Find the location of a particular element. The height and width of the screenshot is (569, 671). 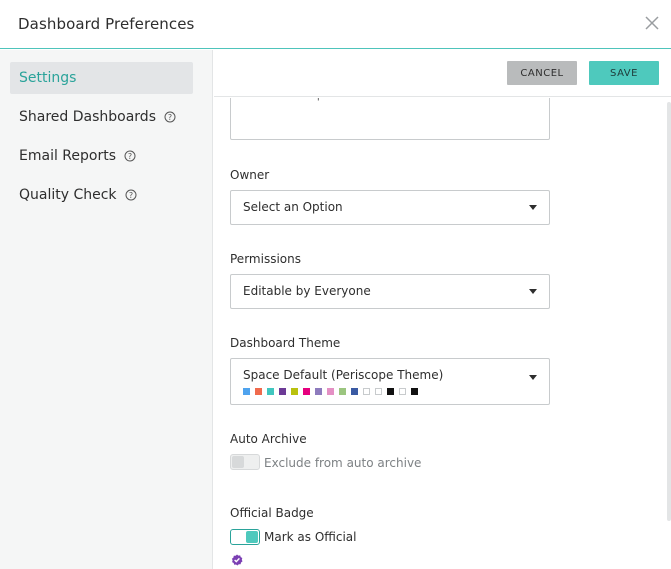

sidebar-item-quality-check: Quality Check ? is located at coordinates (101, 195).